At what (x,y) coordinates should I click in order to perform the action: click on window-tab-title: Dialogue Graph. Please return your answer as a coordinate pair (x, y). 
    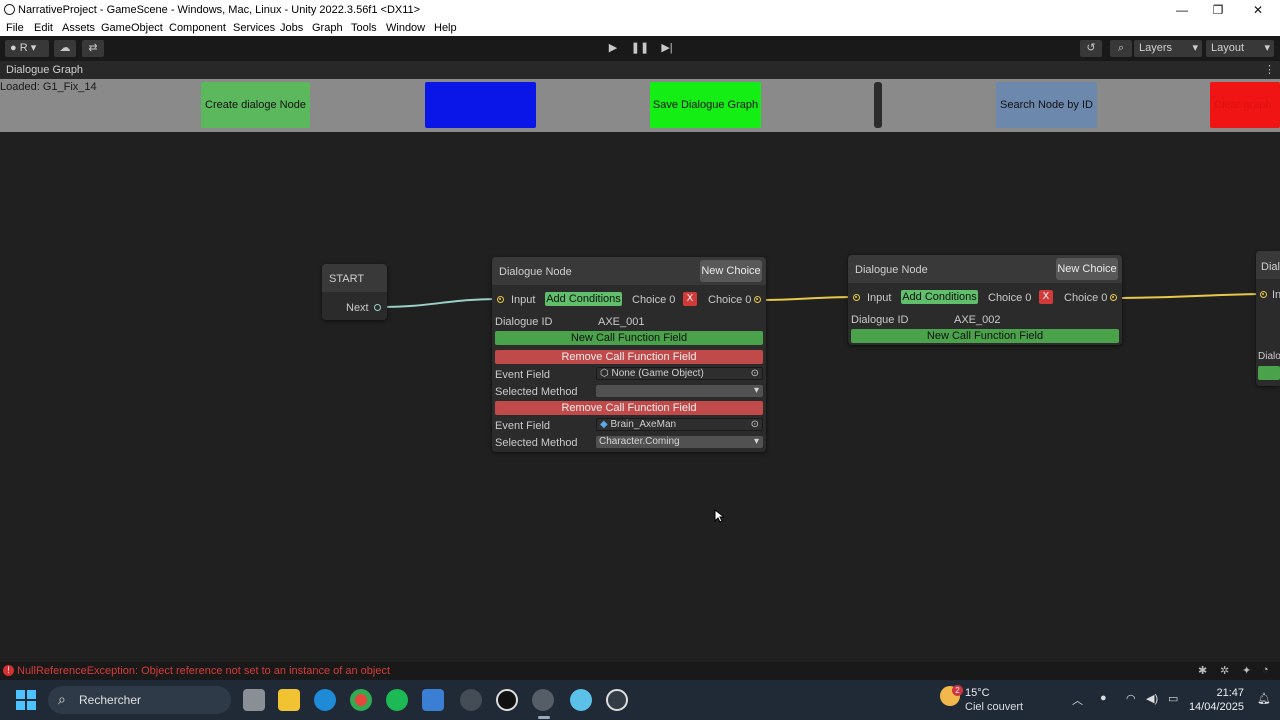
    Looking at the image, I should click on (44, 70).